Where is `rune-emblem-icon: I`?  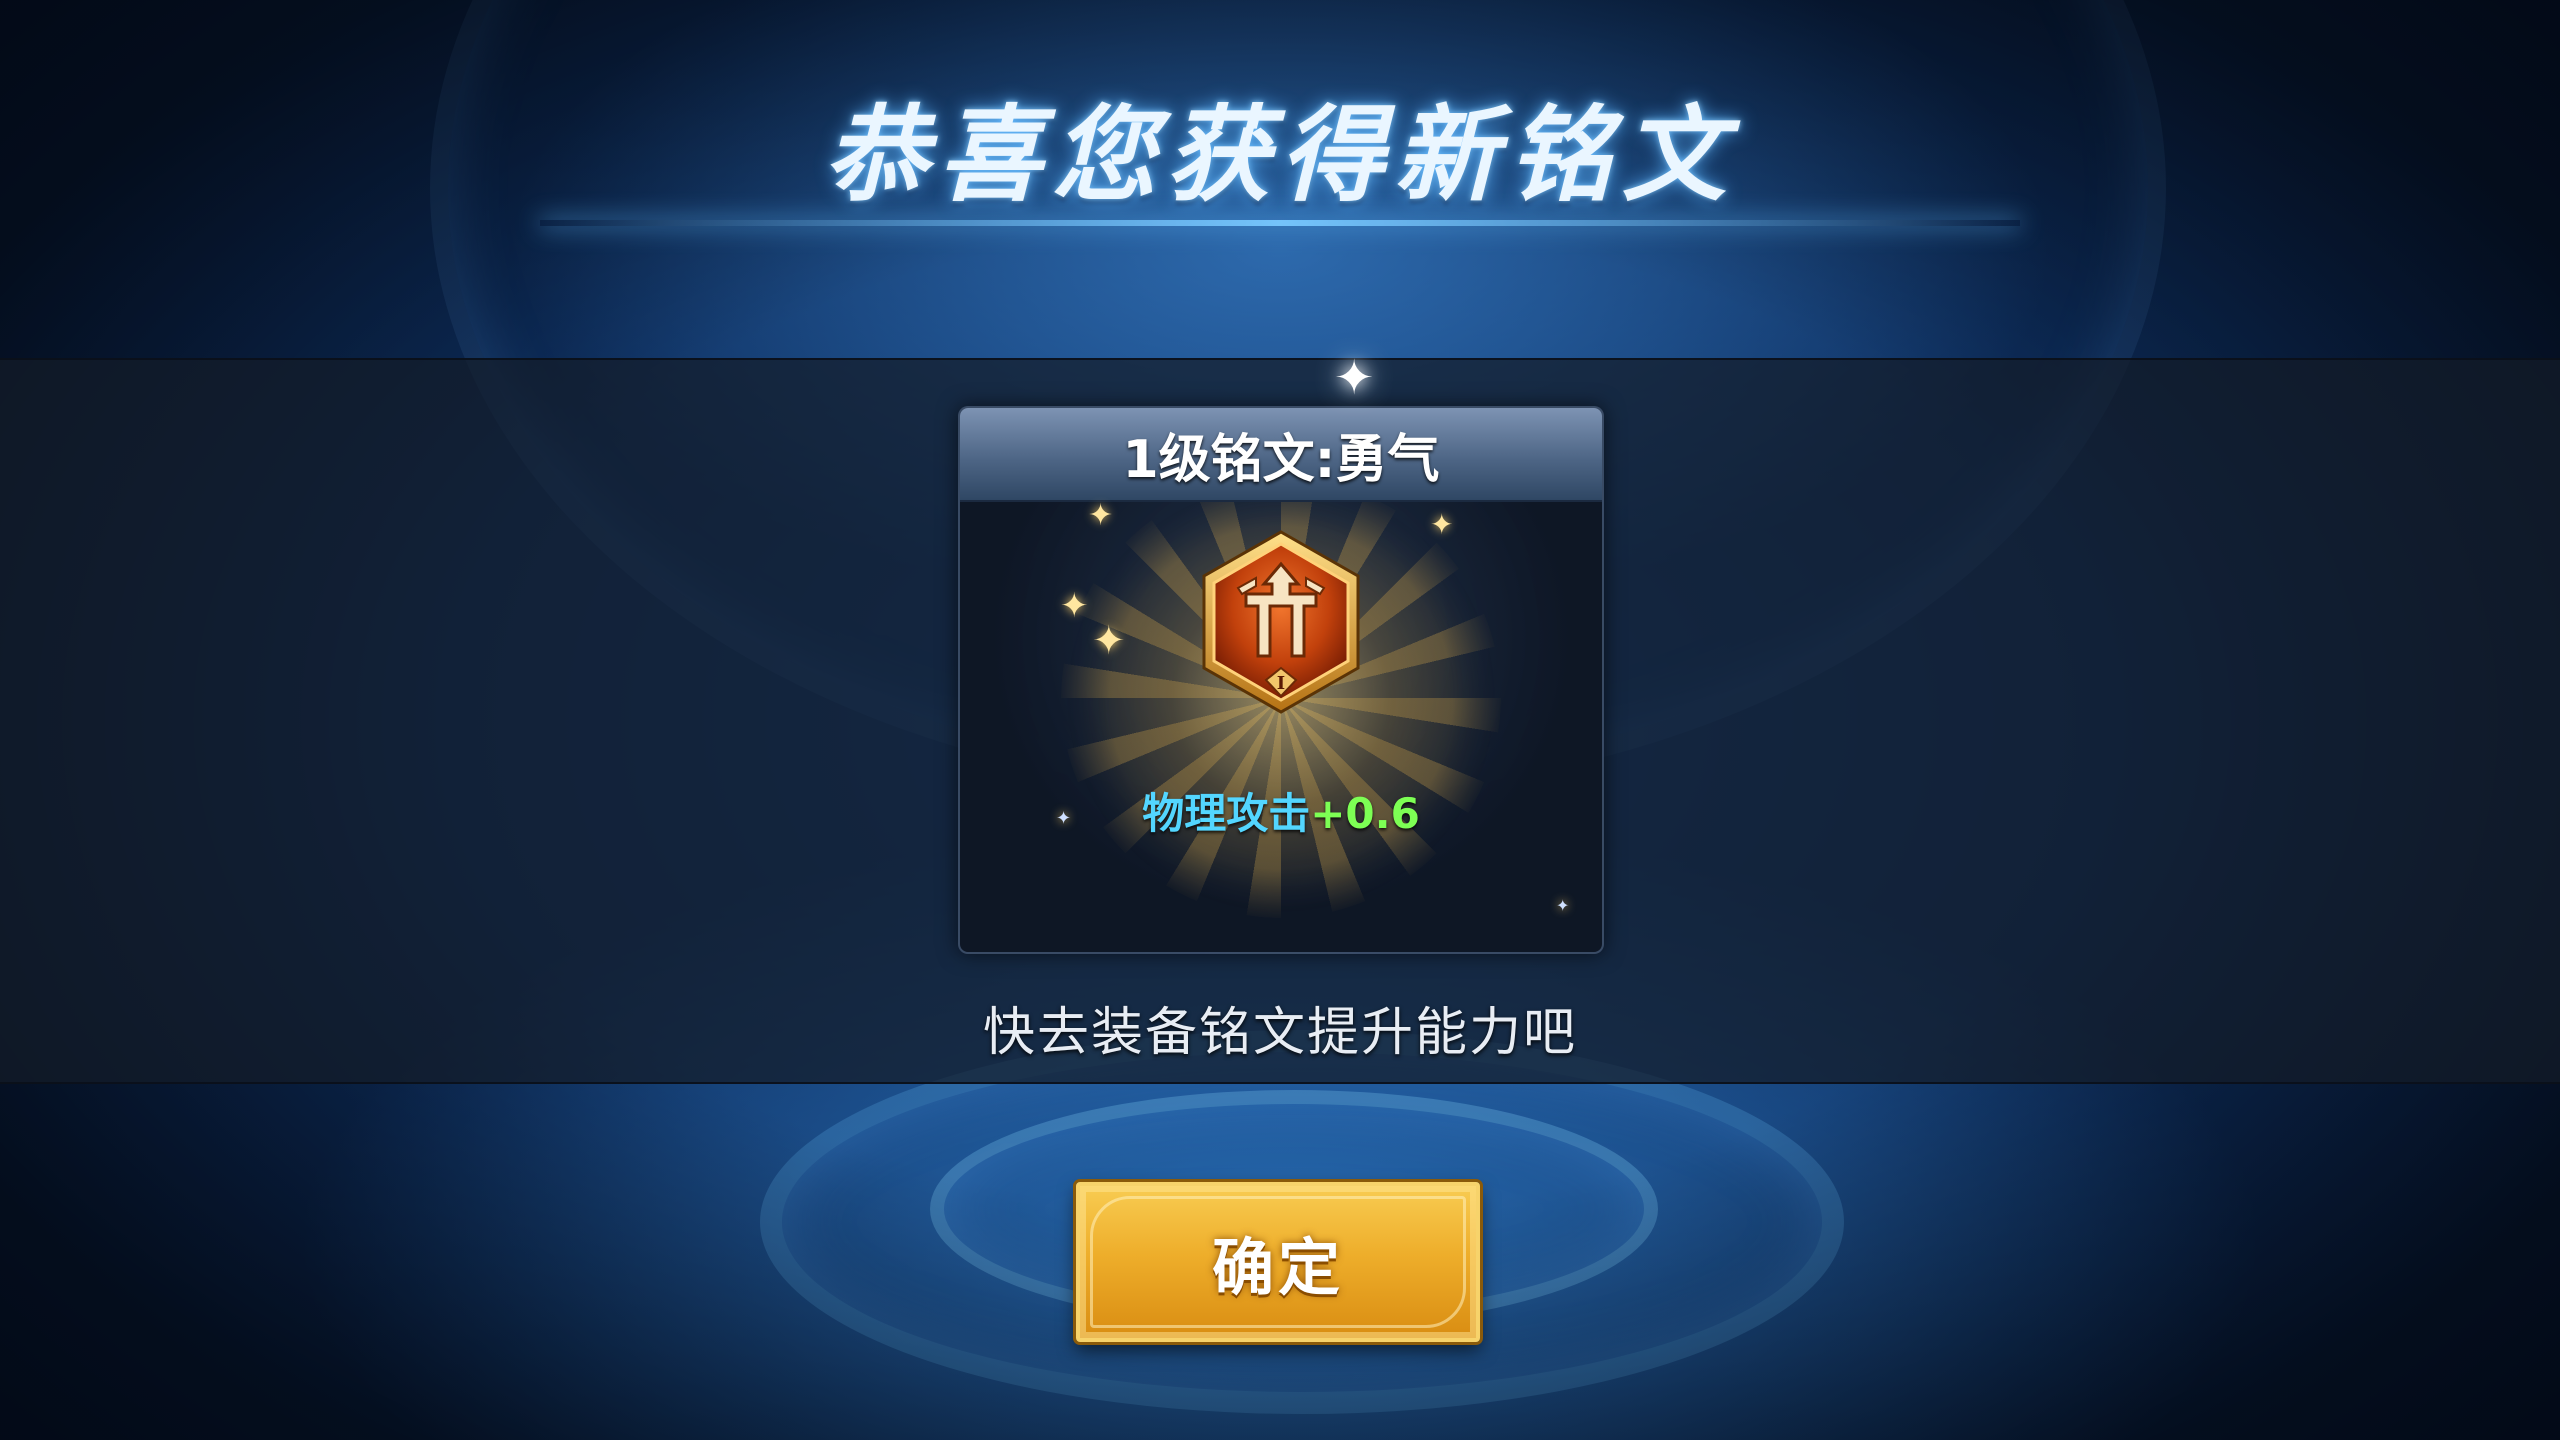 rune-emblem-icon: I is located at coordinates (1281, 622).